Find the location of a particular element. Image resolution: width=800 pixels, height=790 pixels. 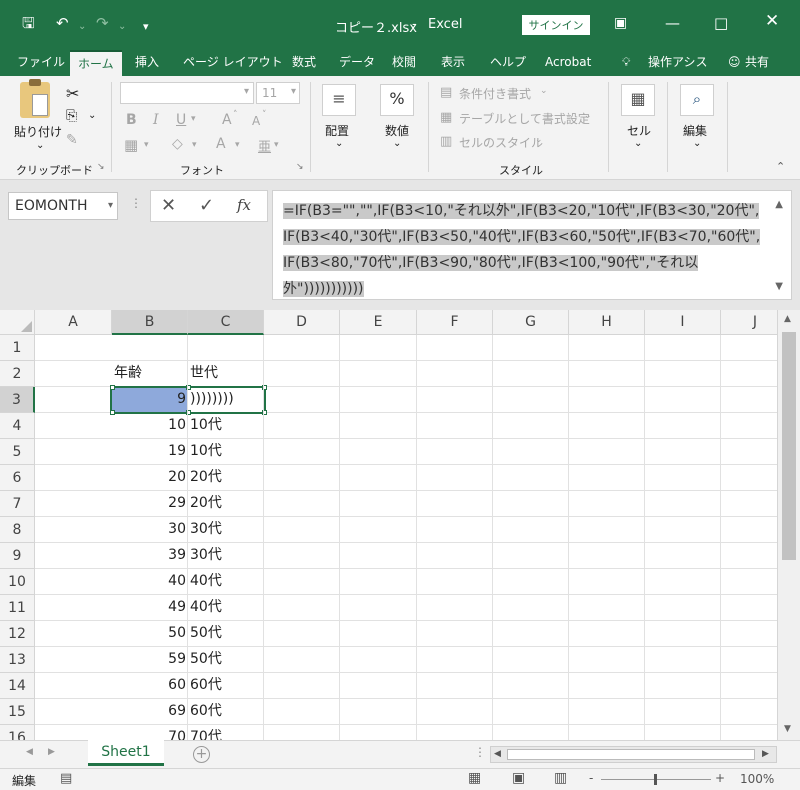

tab-help: ヘルプ is located at coordinates (508, 63).